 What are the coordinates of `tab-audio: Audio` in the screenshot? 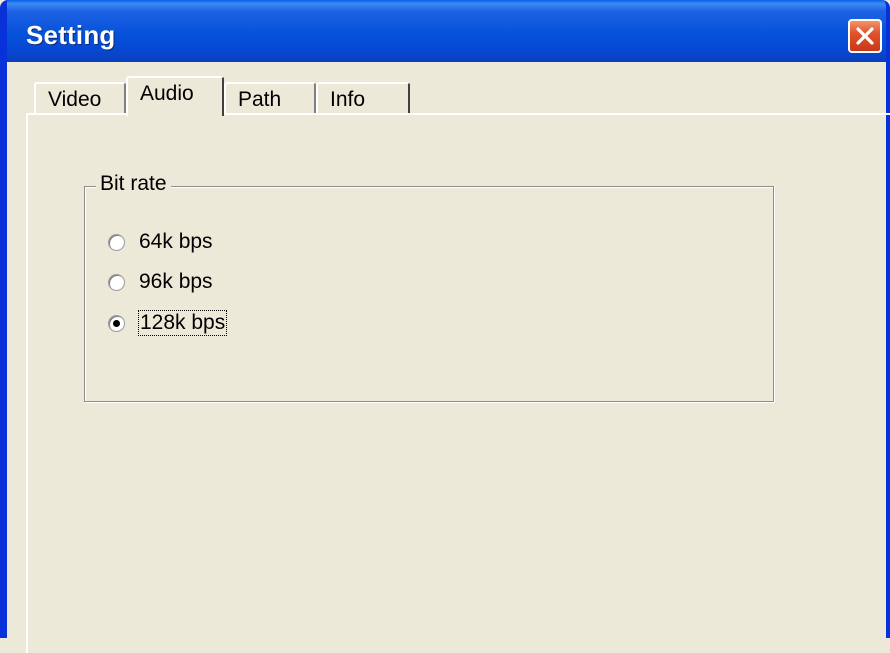 It's located at (175, 96).